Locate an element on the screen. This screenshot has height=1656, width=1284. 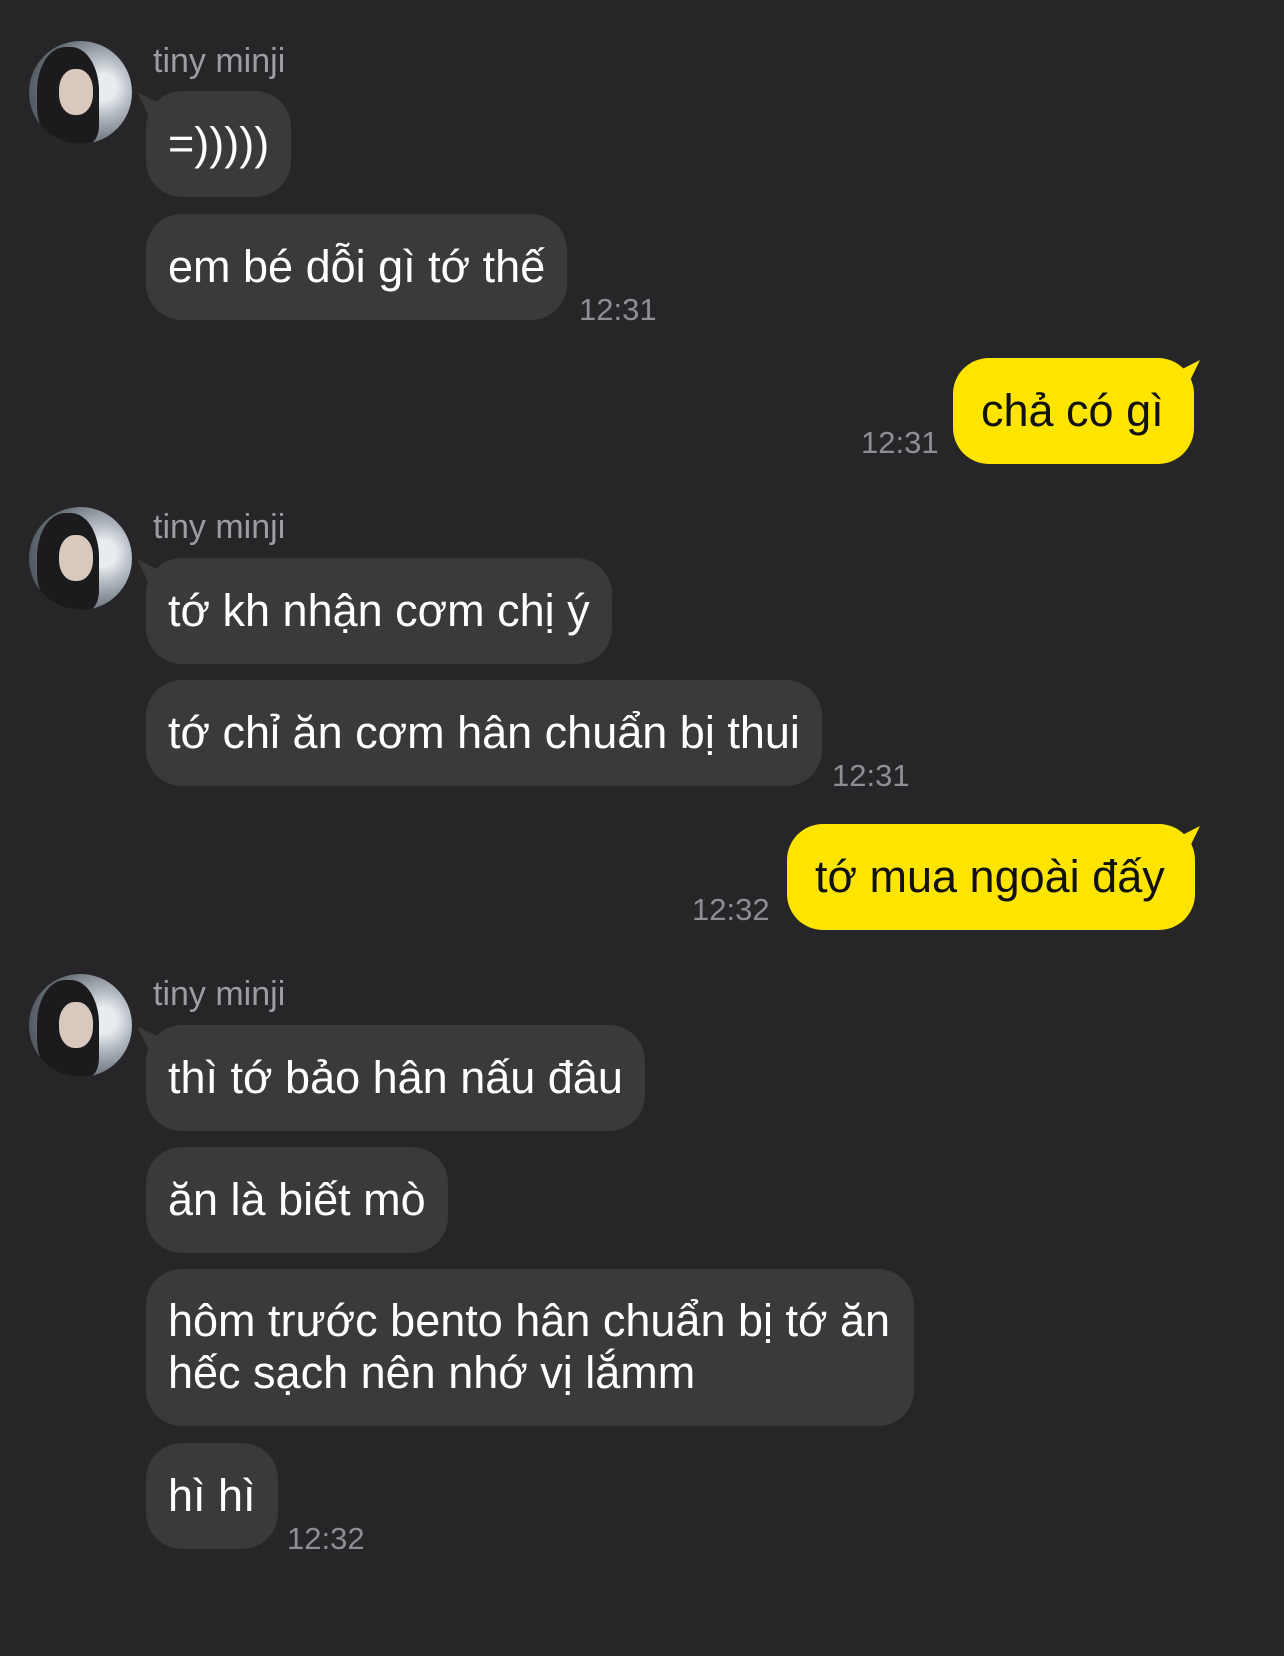
outgoing-message: tớ mua ngoài đấy is located at coordinates (991, 877).